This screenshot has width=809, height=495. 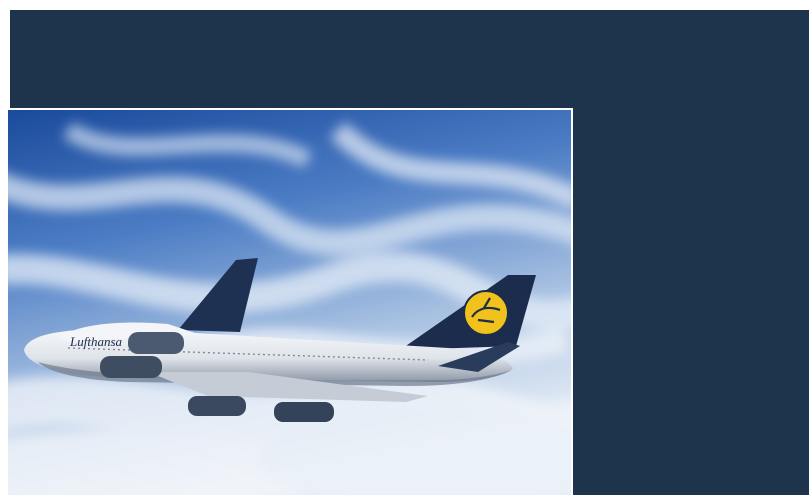 I want to click on crane-logo-icon, so click(x=486, y=313).